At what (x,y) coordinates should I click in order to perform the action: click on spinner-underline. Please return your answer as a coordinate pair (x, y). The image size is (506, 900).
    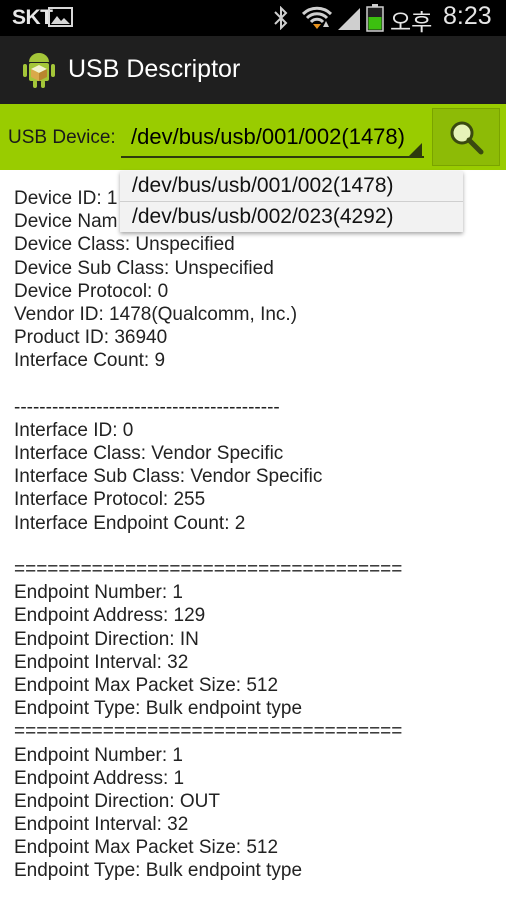
    Looking at the image, I should click on (272, 157).